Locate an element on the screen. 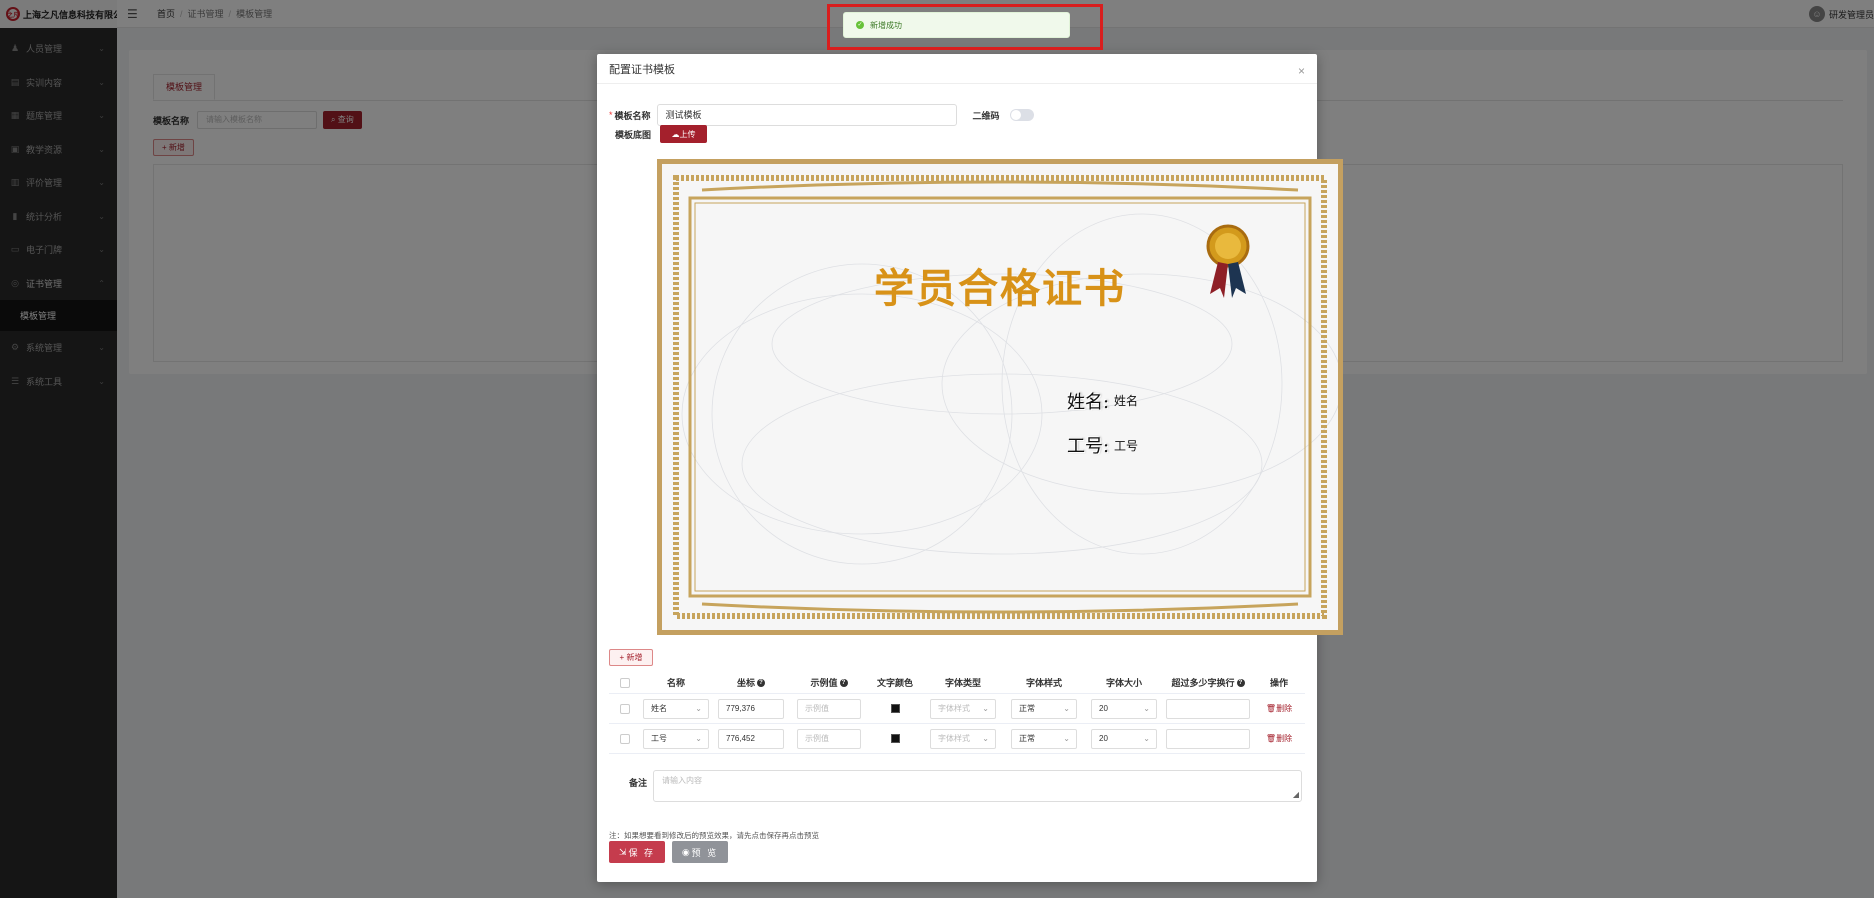 This screenshot has width=1874, height=898. remark-label: 备注 is located at coordinates (637, 783).